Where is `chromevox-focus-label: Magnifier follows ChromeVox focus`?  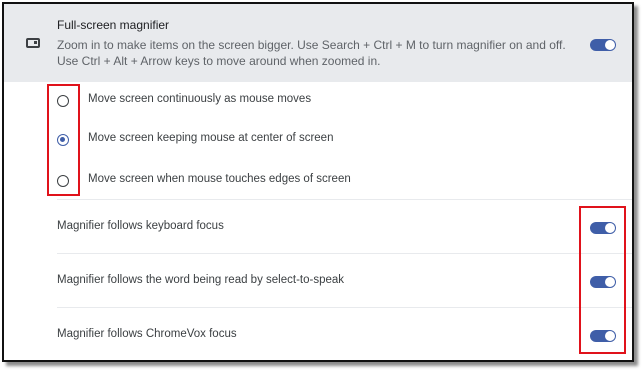 chromevox-focus-label: Magnifier follows ChromeVox focus is located at coordinates (147, 334).